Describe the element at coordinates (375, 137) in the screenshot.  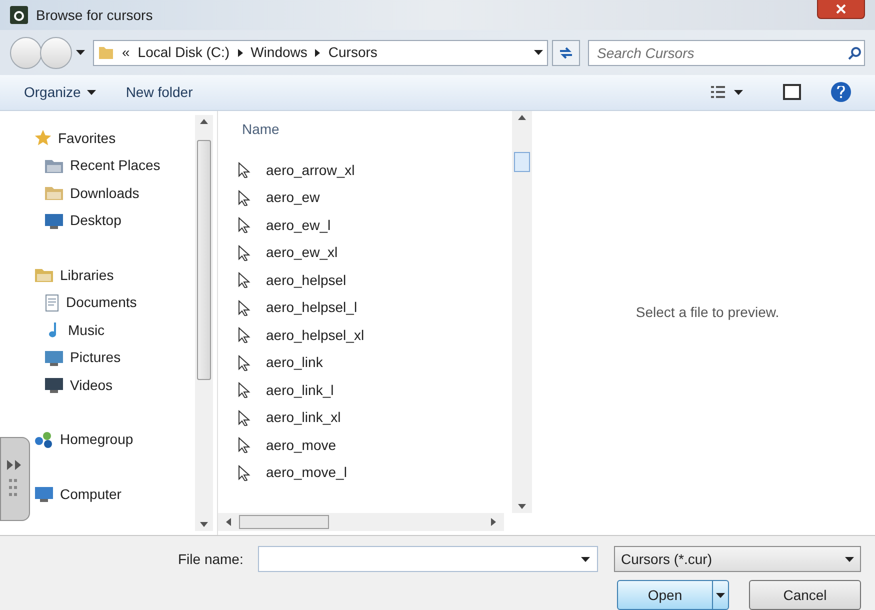
I see `column-header: Name` at that location.